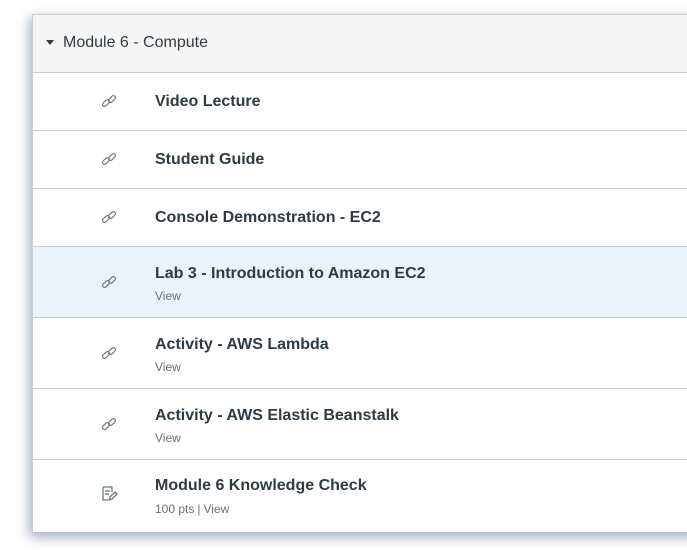 This screenshot has height=550, width=687. I want to click on points-value: 100 pts, so click(175, 509).